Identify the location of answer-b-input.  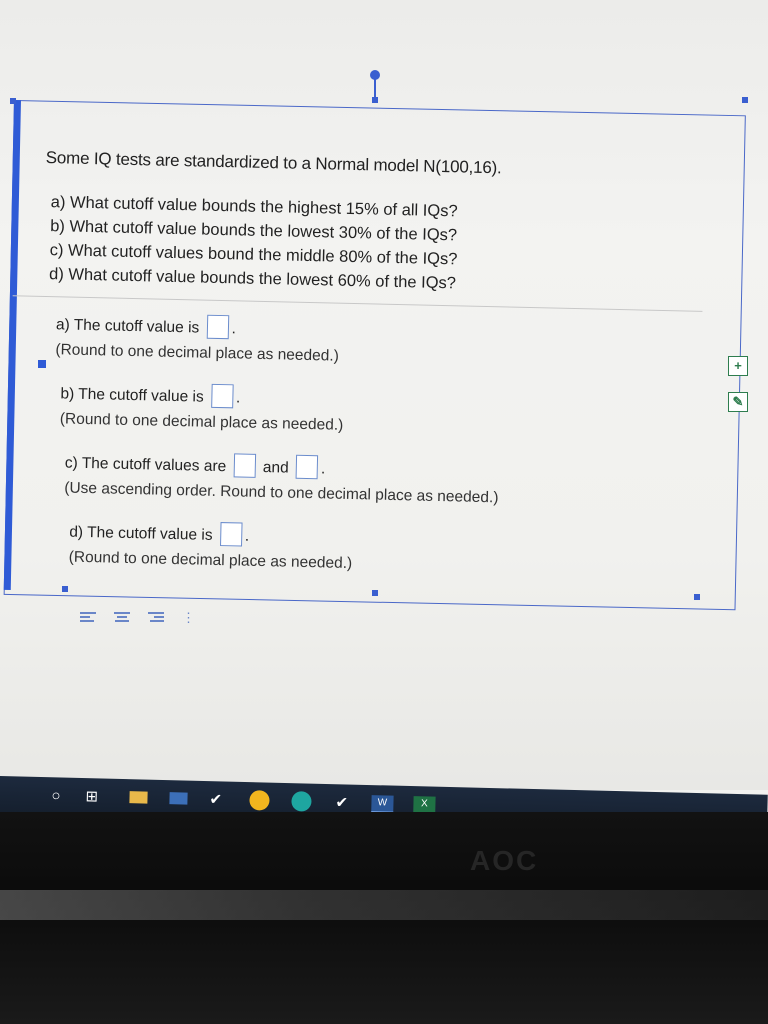
(222, 396).